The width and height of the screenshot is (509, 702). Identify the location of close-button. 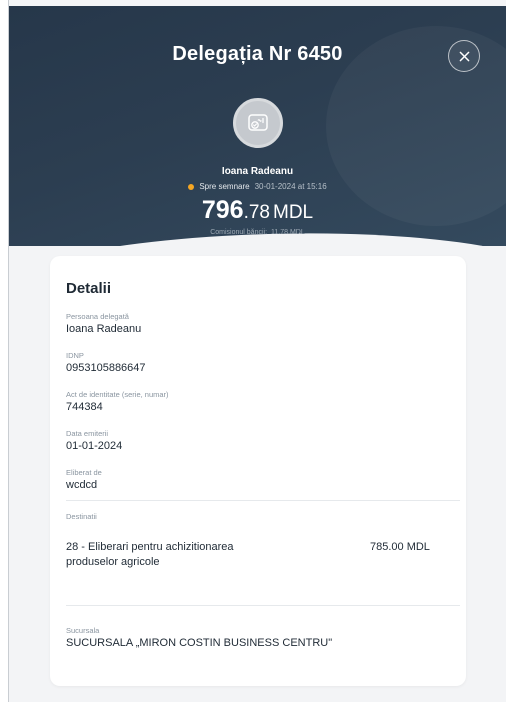
(464, 56).